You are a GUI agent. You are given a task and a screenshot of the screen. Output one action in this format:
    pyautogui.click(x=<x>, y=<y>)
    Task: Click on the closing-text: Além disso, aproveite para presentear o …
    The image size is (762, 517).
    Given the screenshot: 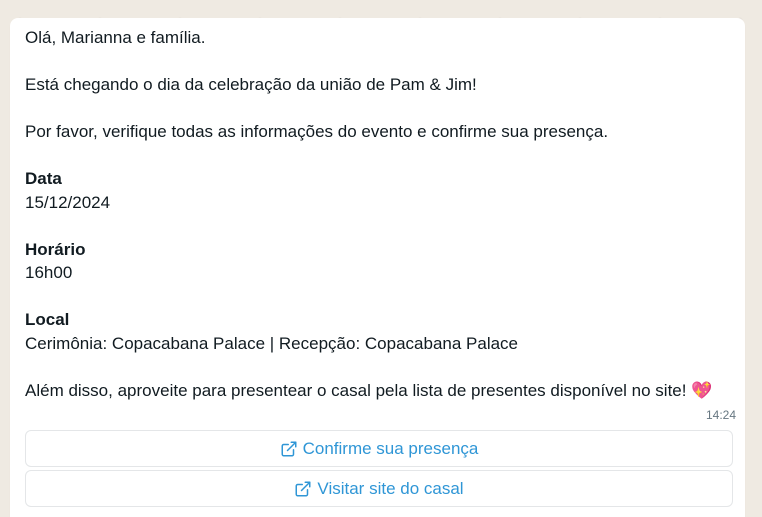 What is the action you would take?
    pyautogui.click(x=356, y=390)
    